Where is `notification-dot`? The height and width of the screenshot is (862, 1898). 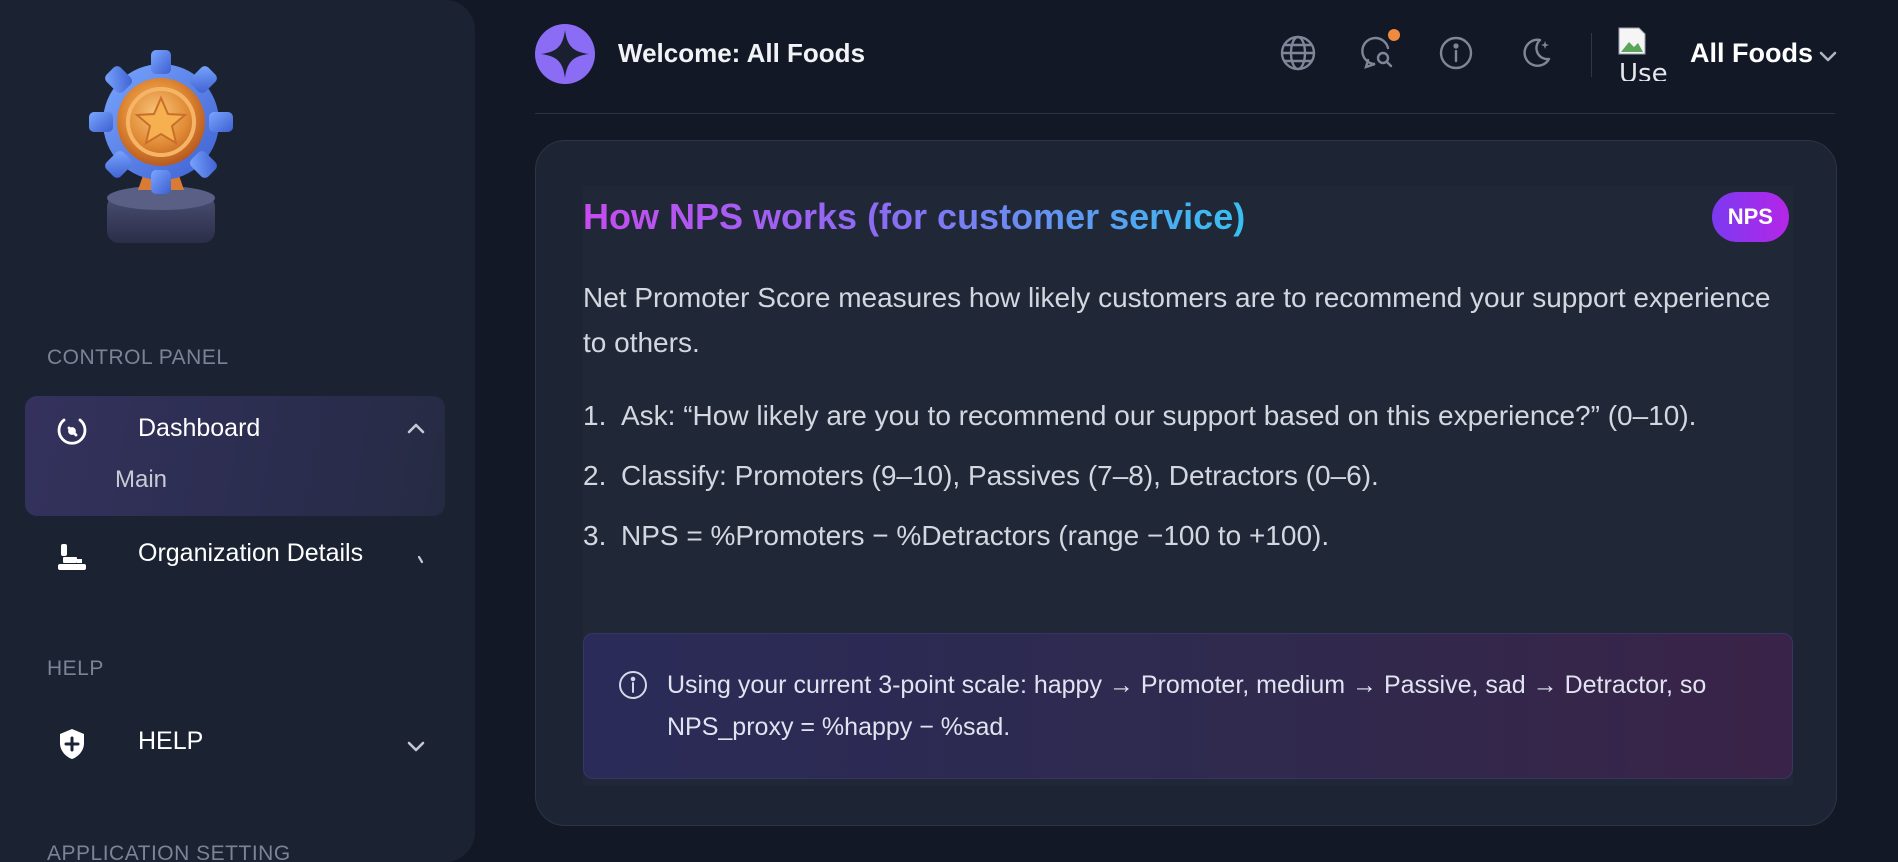
notification-dot is located at coordinates (1394, 35).